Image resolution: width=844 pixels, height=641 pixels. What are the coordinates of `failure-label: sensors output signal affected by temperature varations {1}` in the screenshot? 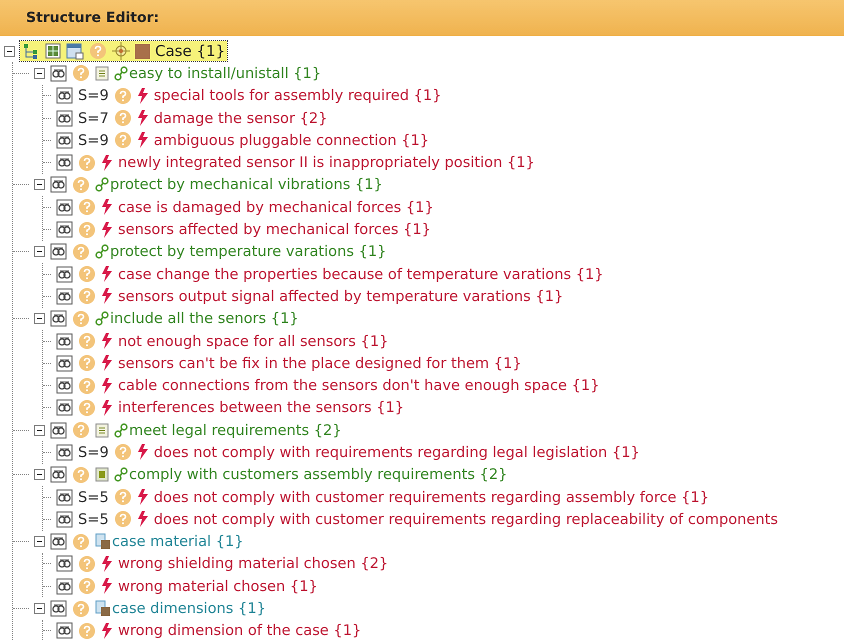 It's located at (341, 296).